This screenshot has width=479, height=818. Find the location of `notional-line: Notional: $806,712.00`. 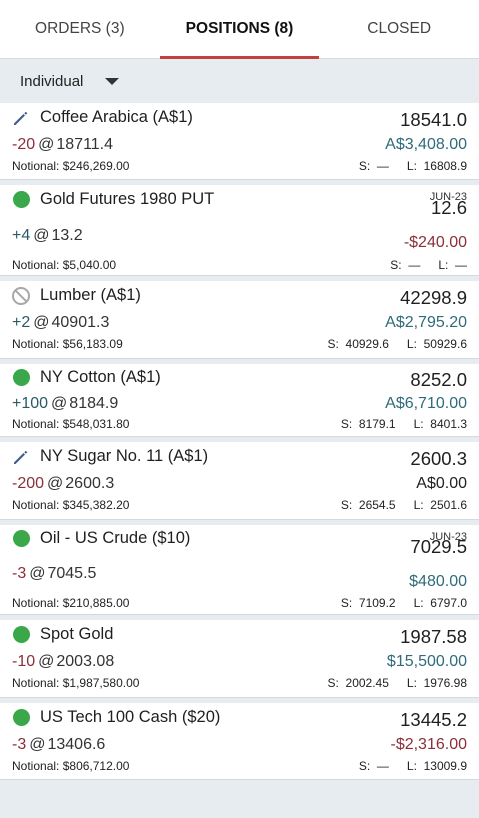

notional-line: Notional: $806,712.00 is located at coordinates (70, 766).